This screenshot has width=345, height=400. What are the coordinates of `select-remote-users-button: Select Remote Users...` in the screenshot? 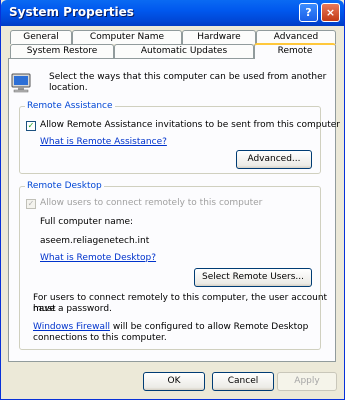 It's located at (253, 277).